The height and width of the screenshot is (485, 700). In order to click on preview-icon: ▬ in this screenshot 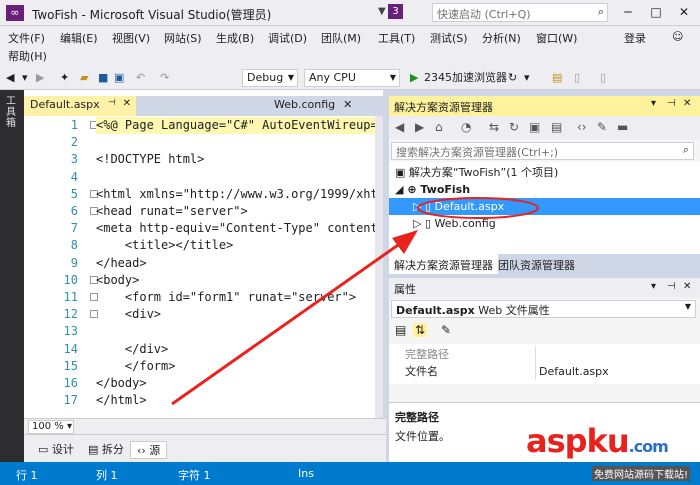, I will do `click(622, 127)`.